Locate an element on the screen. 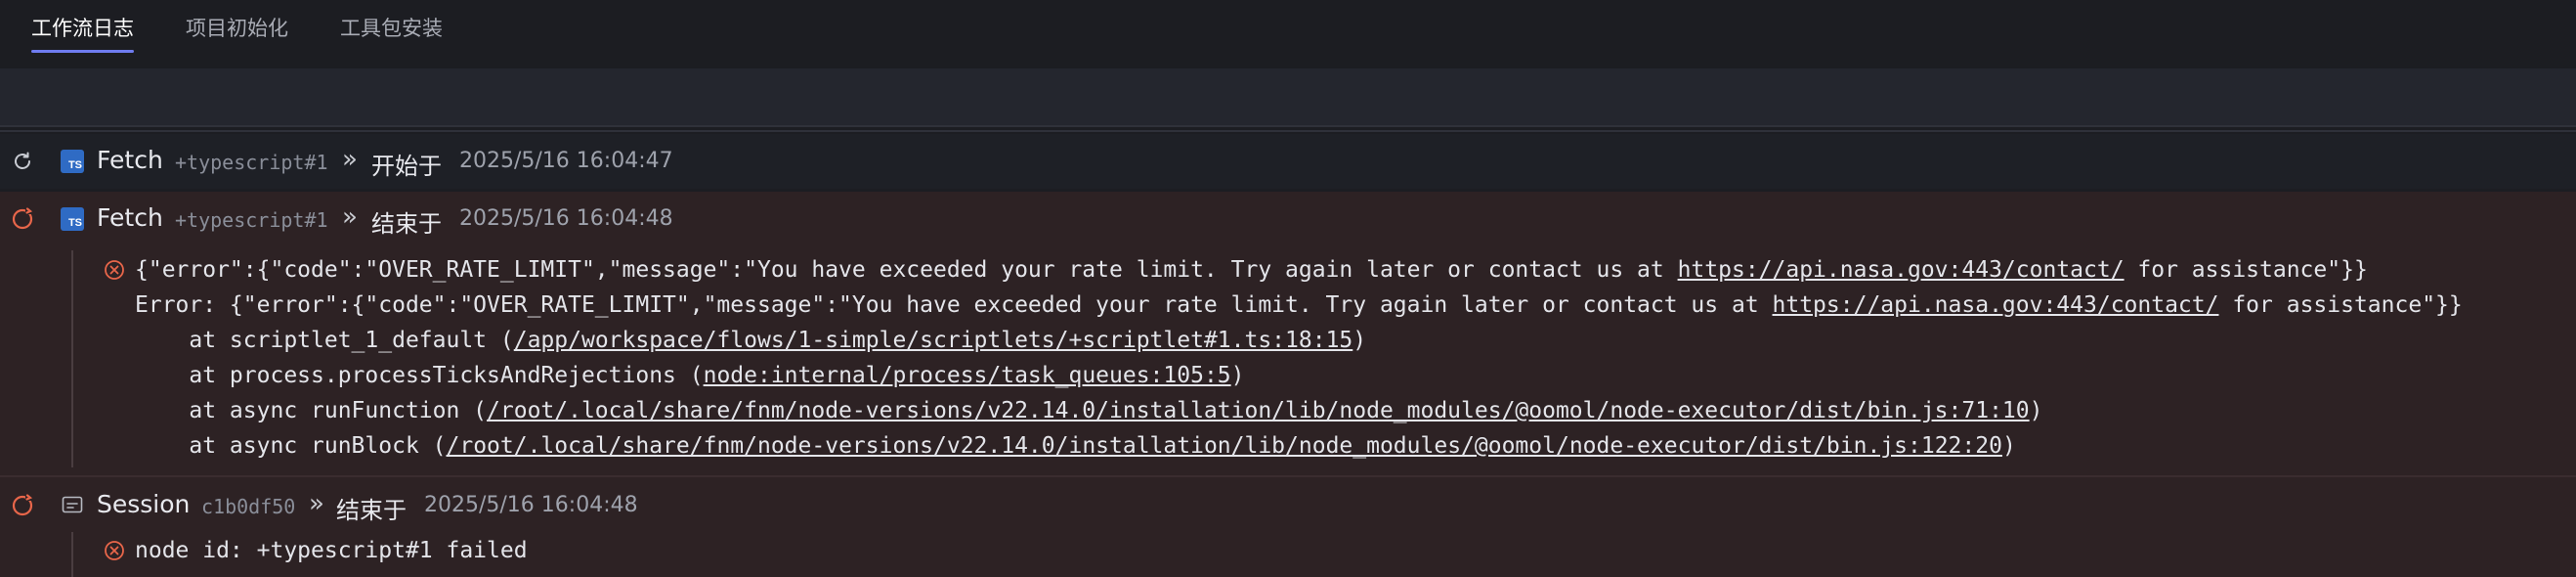 This screenshot has width=2576, height=577. timestamp: 2025/5/16 16:04:47 is located at coordinates (566, 161).